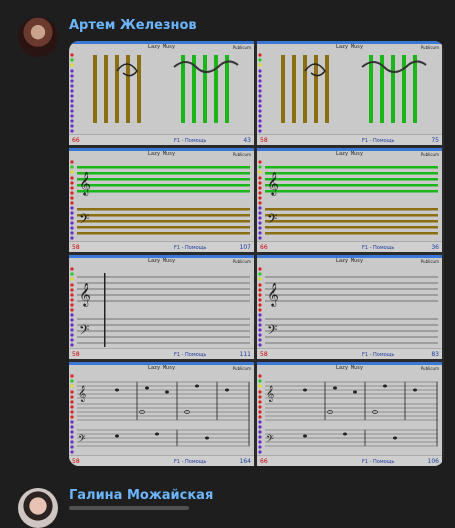 This screenshot has width=455, height=528. Describe the element at coordinates (161, 353) in the screenshot. I see `status-bar: 58 F1 - Помощь 111` at that location.